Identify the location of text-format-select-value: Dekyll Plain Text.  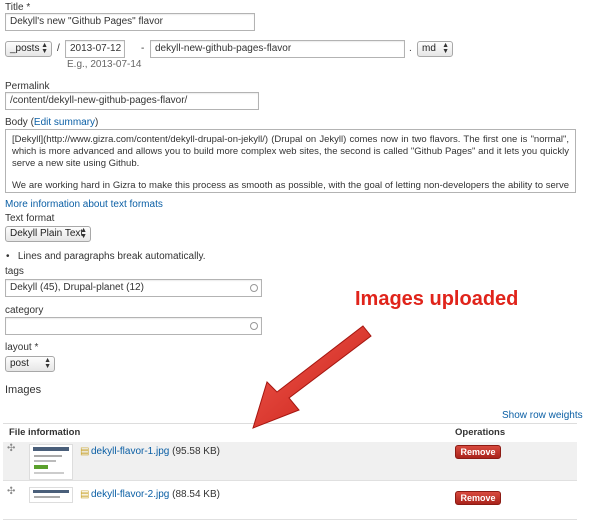
(47, 233).